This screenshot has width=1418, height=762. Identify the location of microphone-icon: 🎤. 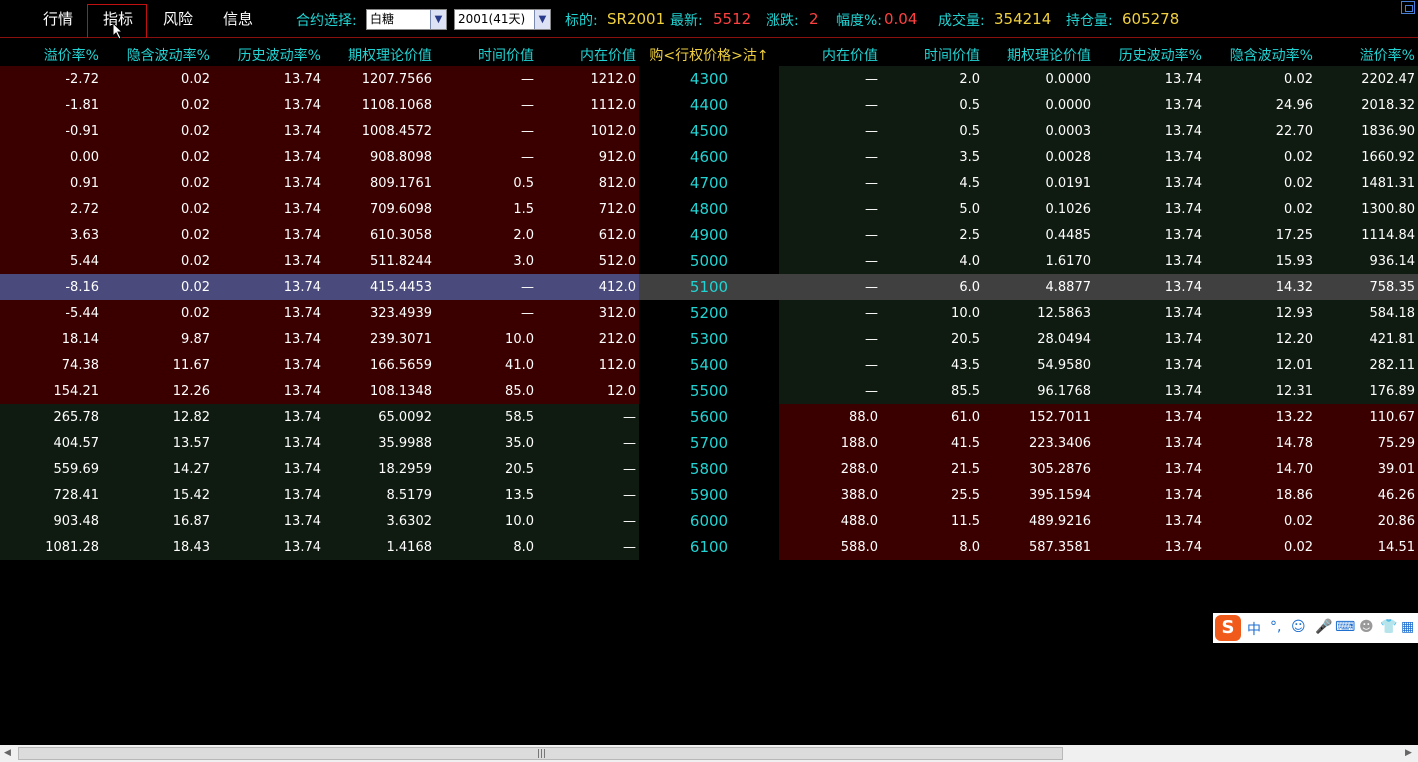
(1323, 627).